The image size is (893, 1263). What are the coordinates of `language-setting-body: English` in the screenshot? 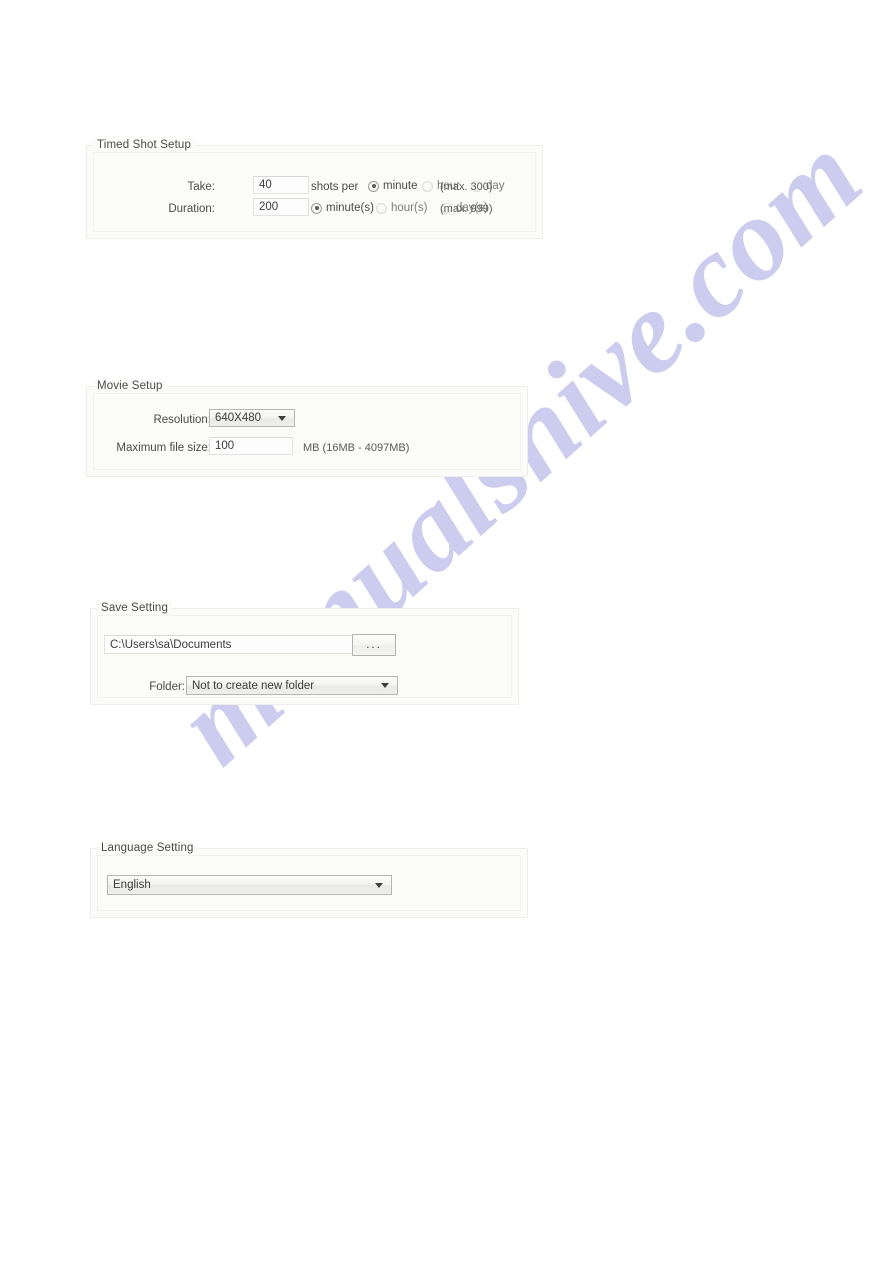 It's located at (309, 883).